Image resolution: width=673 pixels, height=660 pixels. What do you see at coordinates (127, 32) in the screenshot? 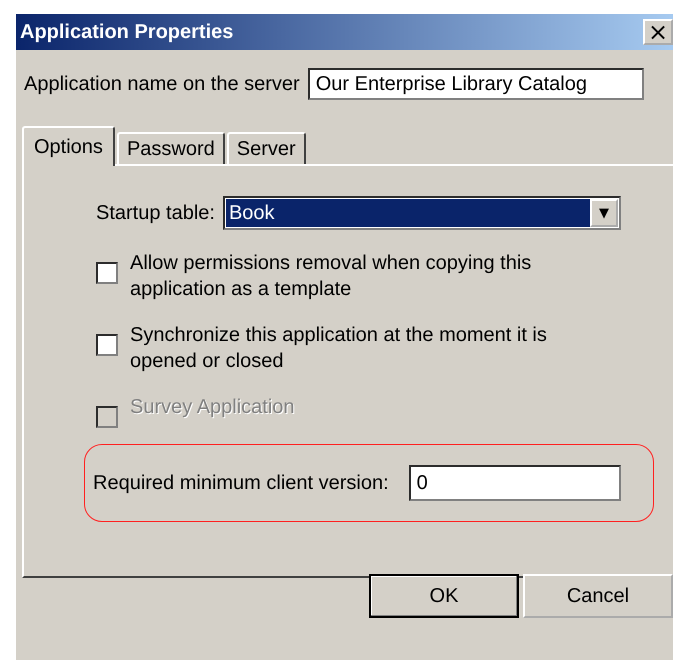
I see `window-title: Application Properties` at bounding box center [127, 32].